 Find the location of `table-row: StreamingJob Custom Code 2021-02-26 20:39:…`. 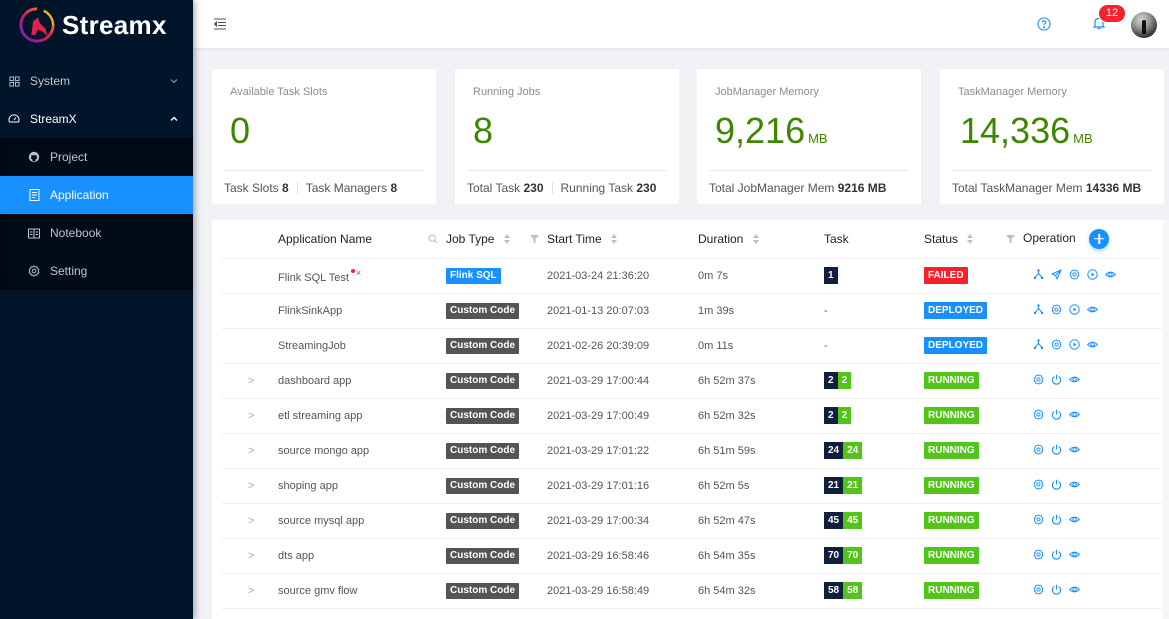

table-row: StreamingJob Custom Code 2021-02-26 20:39:… is located at coordinates (692, 346).